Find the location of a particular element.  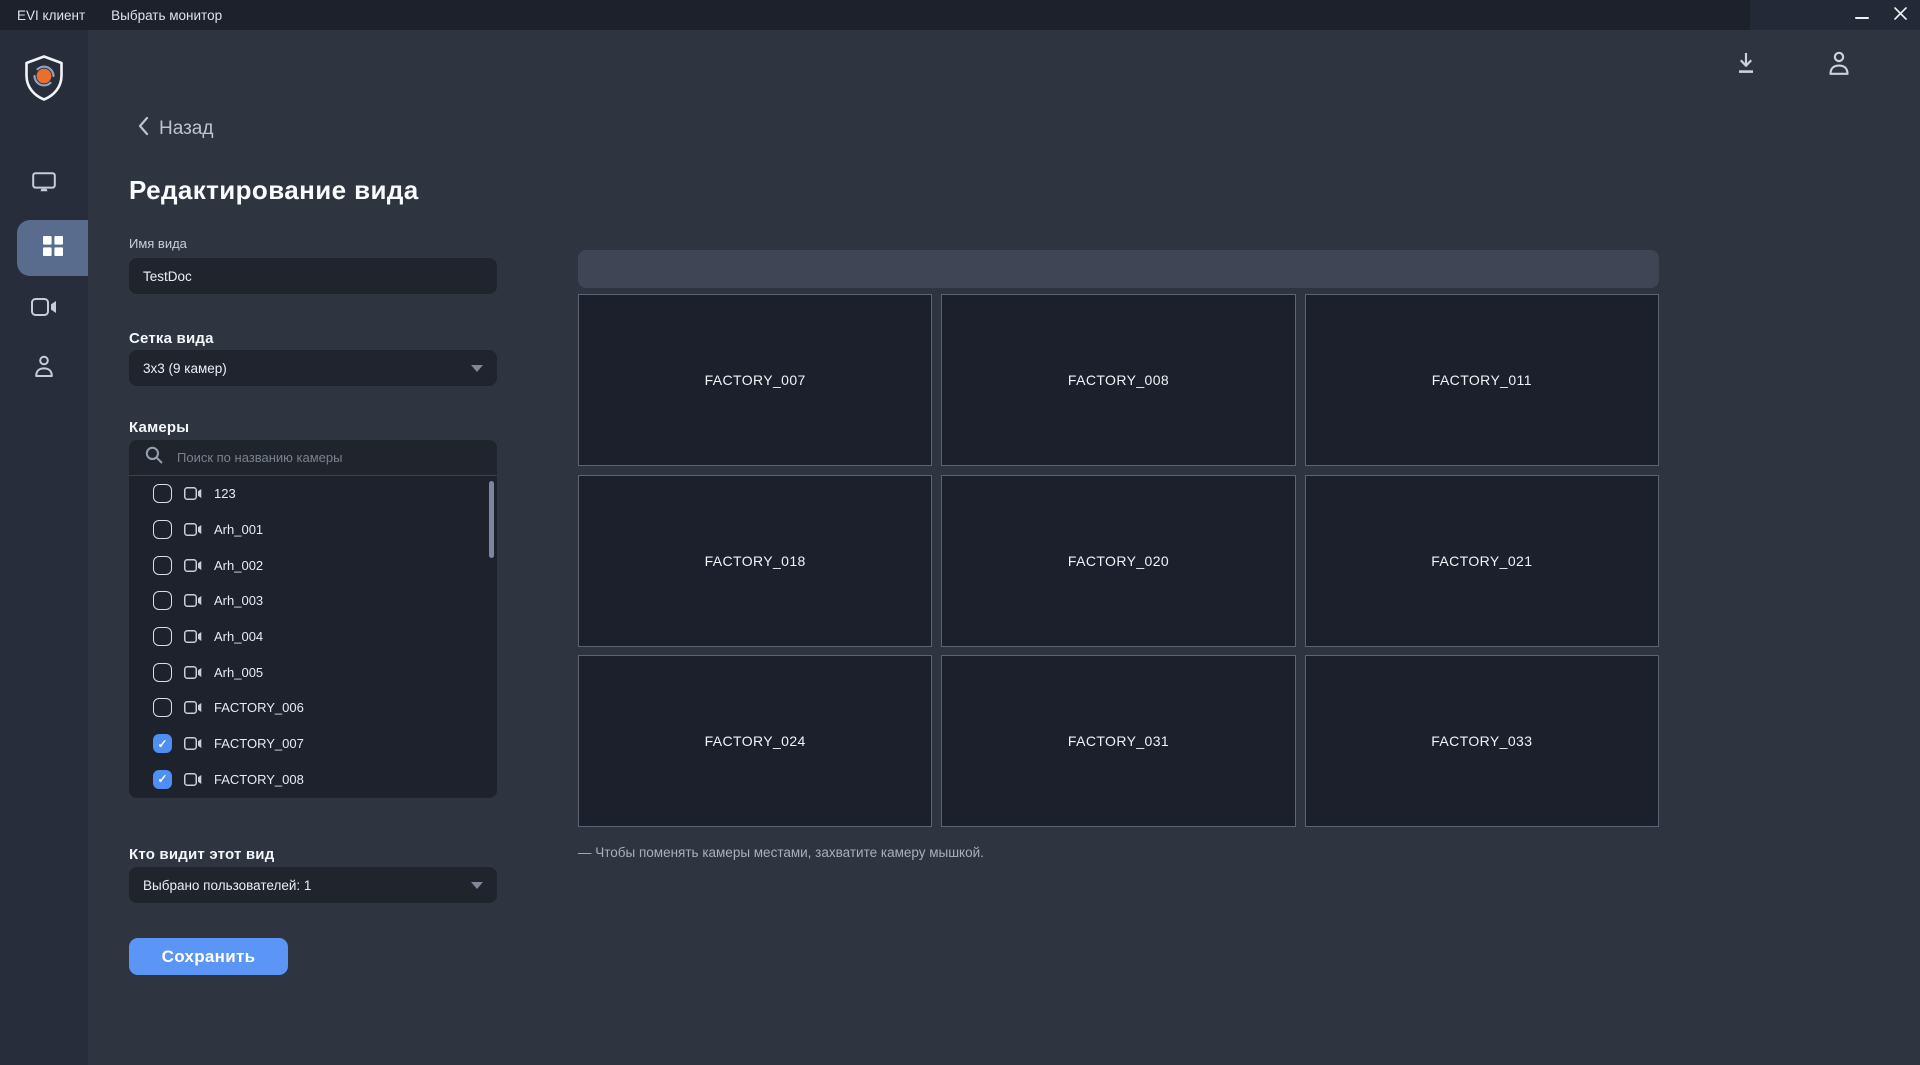

camera-tile: FACTORY_008 is located at coordinates (1118, 380).